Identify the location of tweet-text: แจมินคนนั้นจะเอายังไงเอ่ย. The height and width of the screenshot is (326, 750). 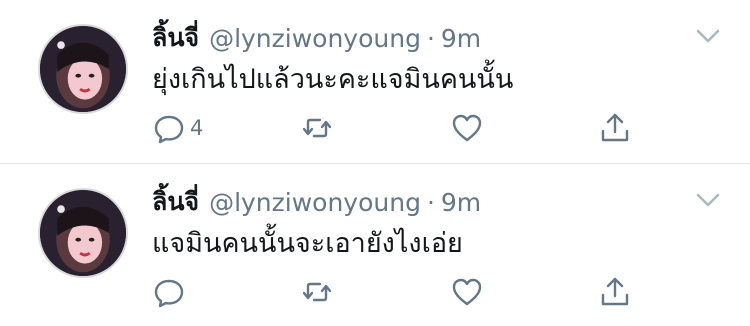
(307, 243).